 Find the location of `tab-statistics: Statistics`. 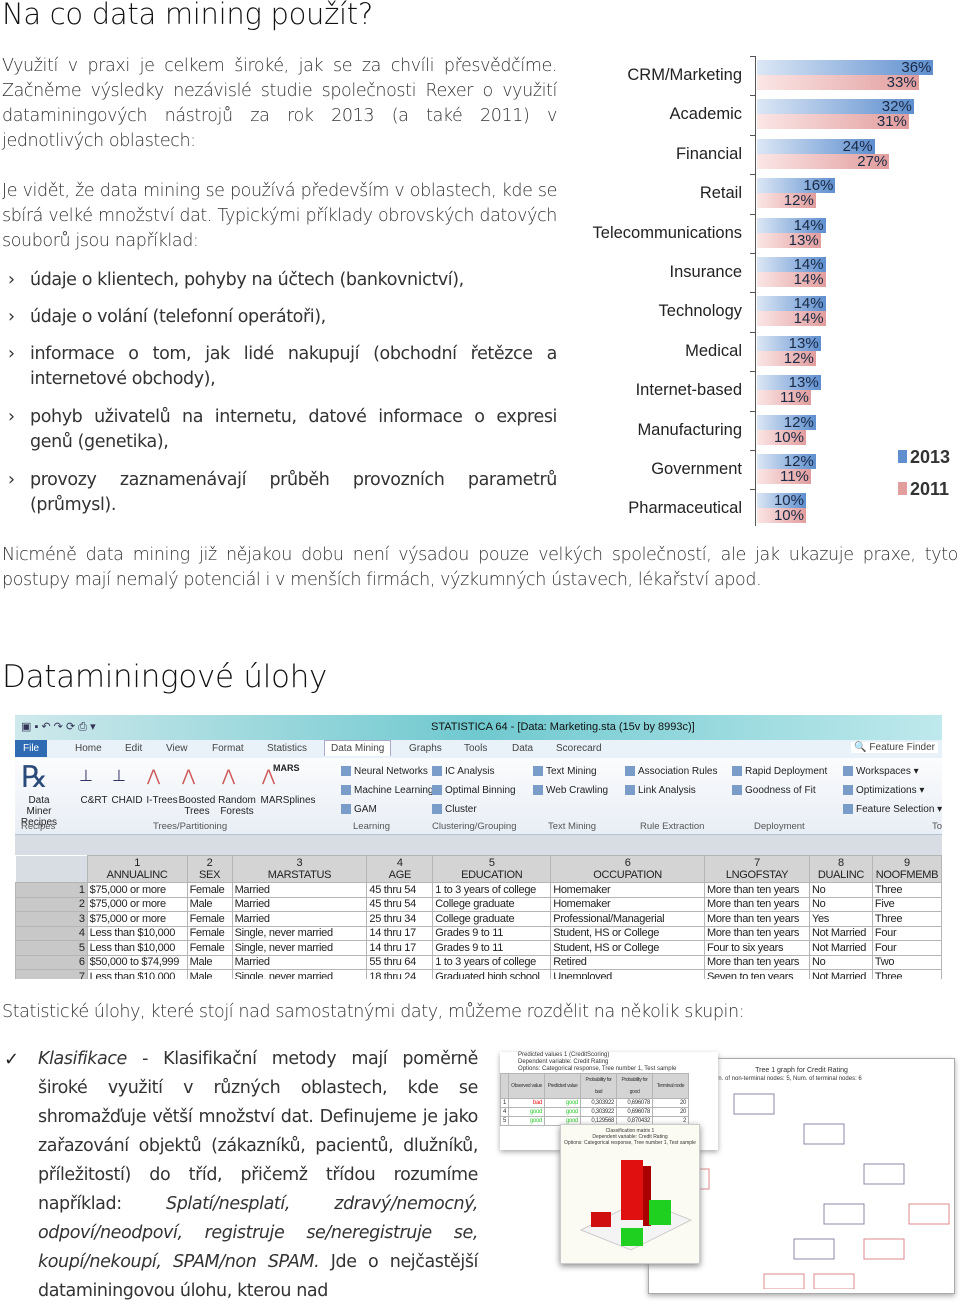

tab-statistics: Statistics is located at coordinates (287, 748).